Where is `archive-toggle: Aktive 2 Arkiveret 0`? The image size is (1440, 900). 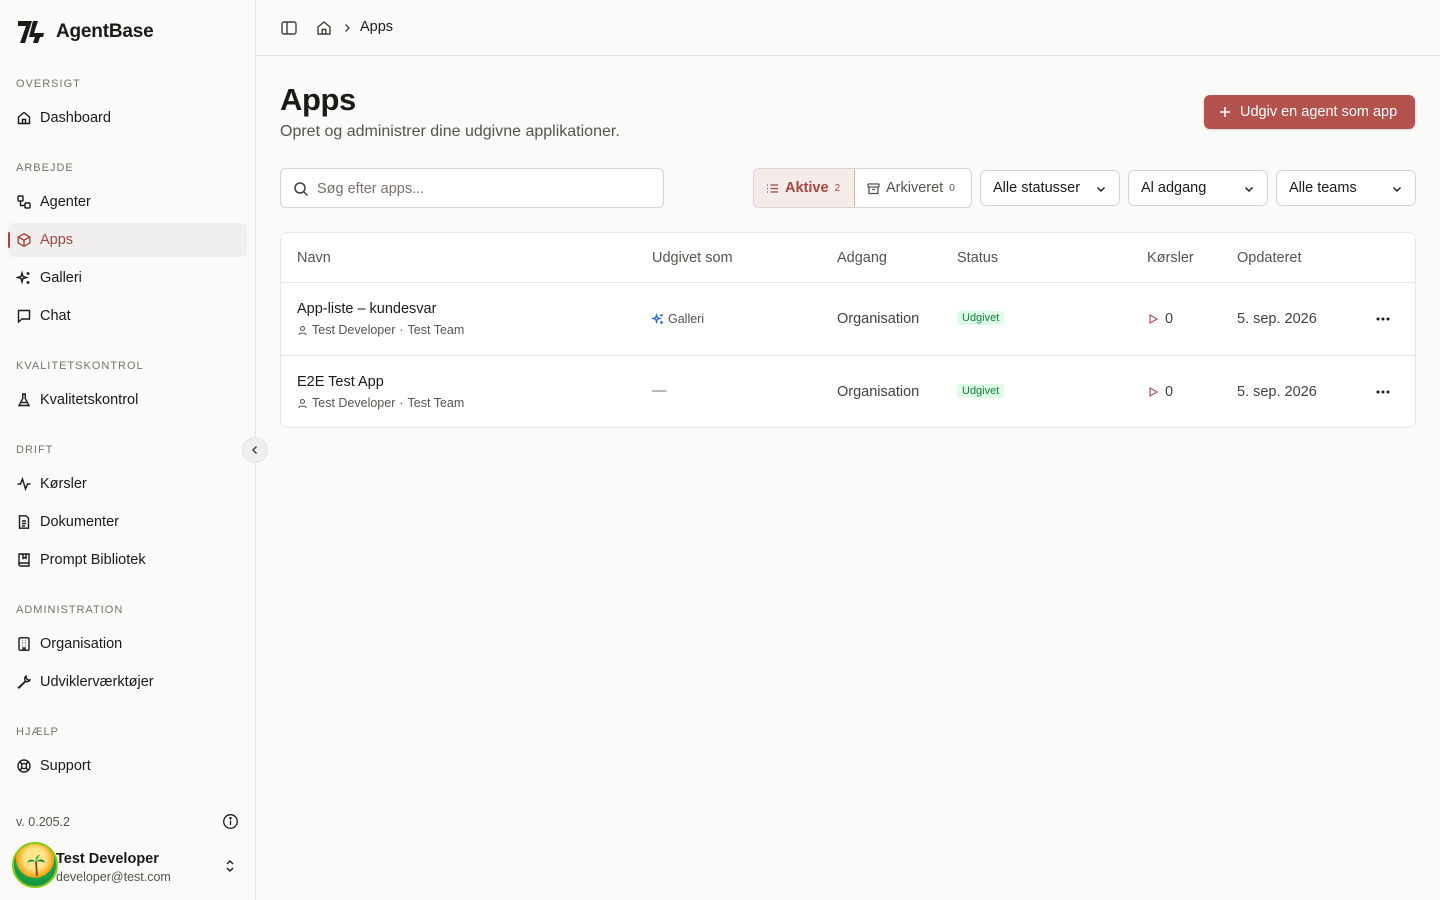 archive-toggle: Aktive 2 Arkiveret 0 is located at coordinates (862, 188).